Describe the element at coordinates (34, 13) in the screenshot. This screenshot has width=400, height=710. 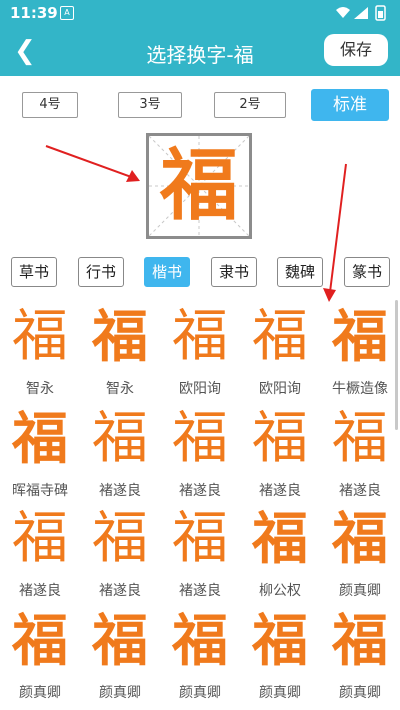
I see `clock: 11:39` at that location.